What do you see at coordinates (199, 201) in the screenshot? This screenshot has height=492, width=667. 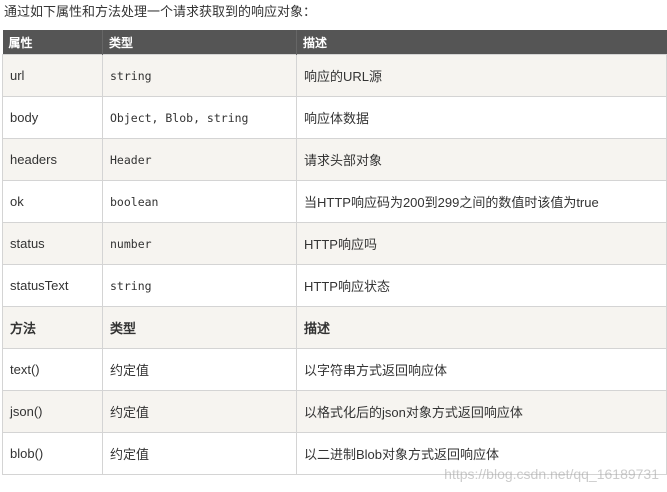 I see `property-type: boolean` at bounding box center [199, 201].